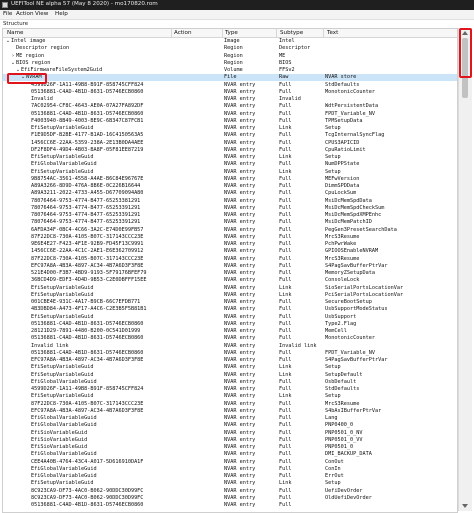 The height and width of the screenshot is (513, 474). I want to click on col-action: Action, so click(183, 33).